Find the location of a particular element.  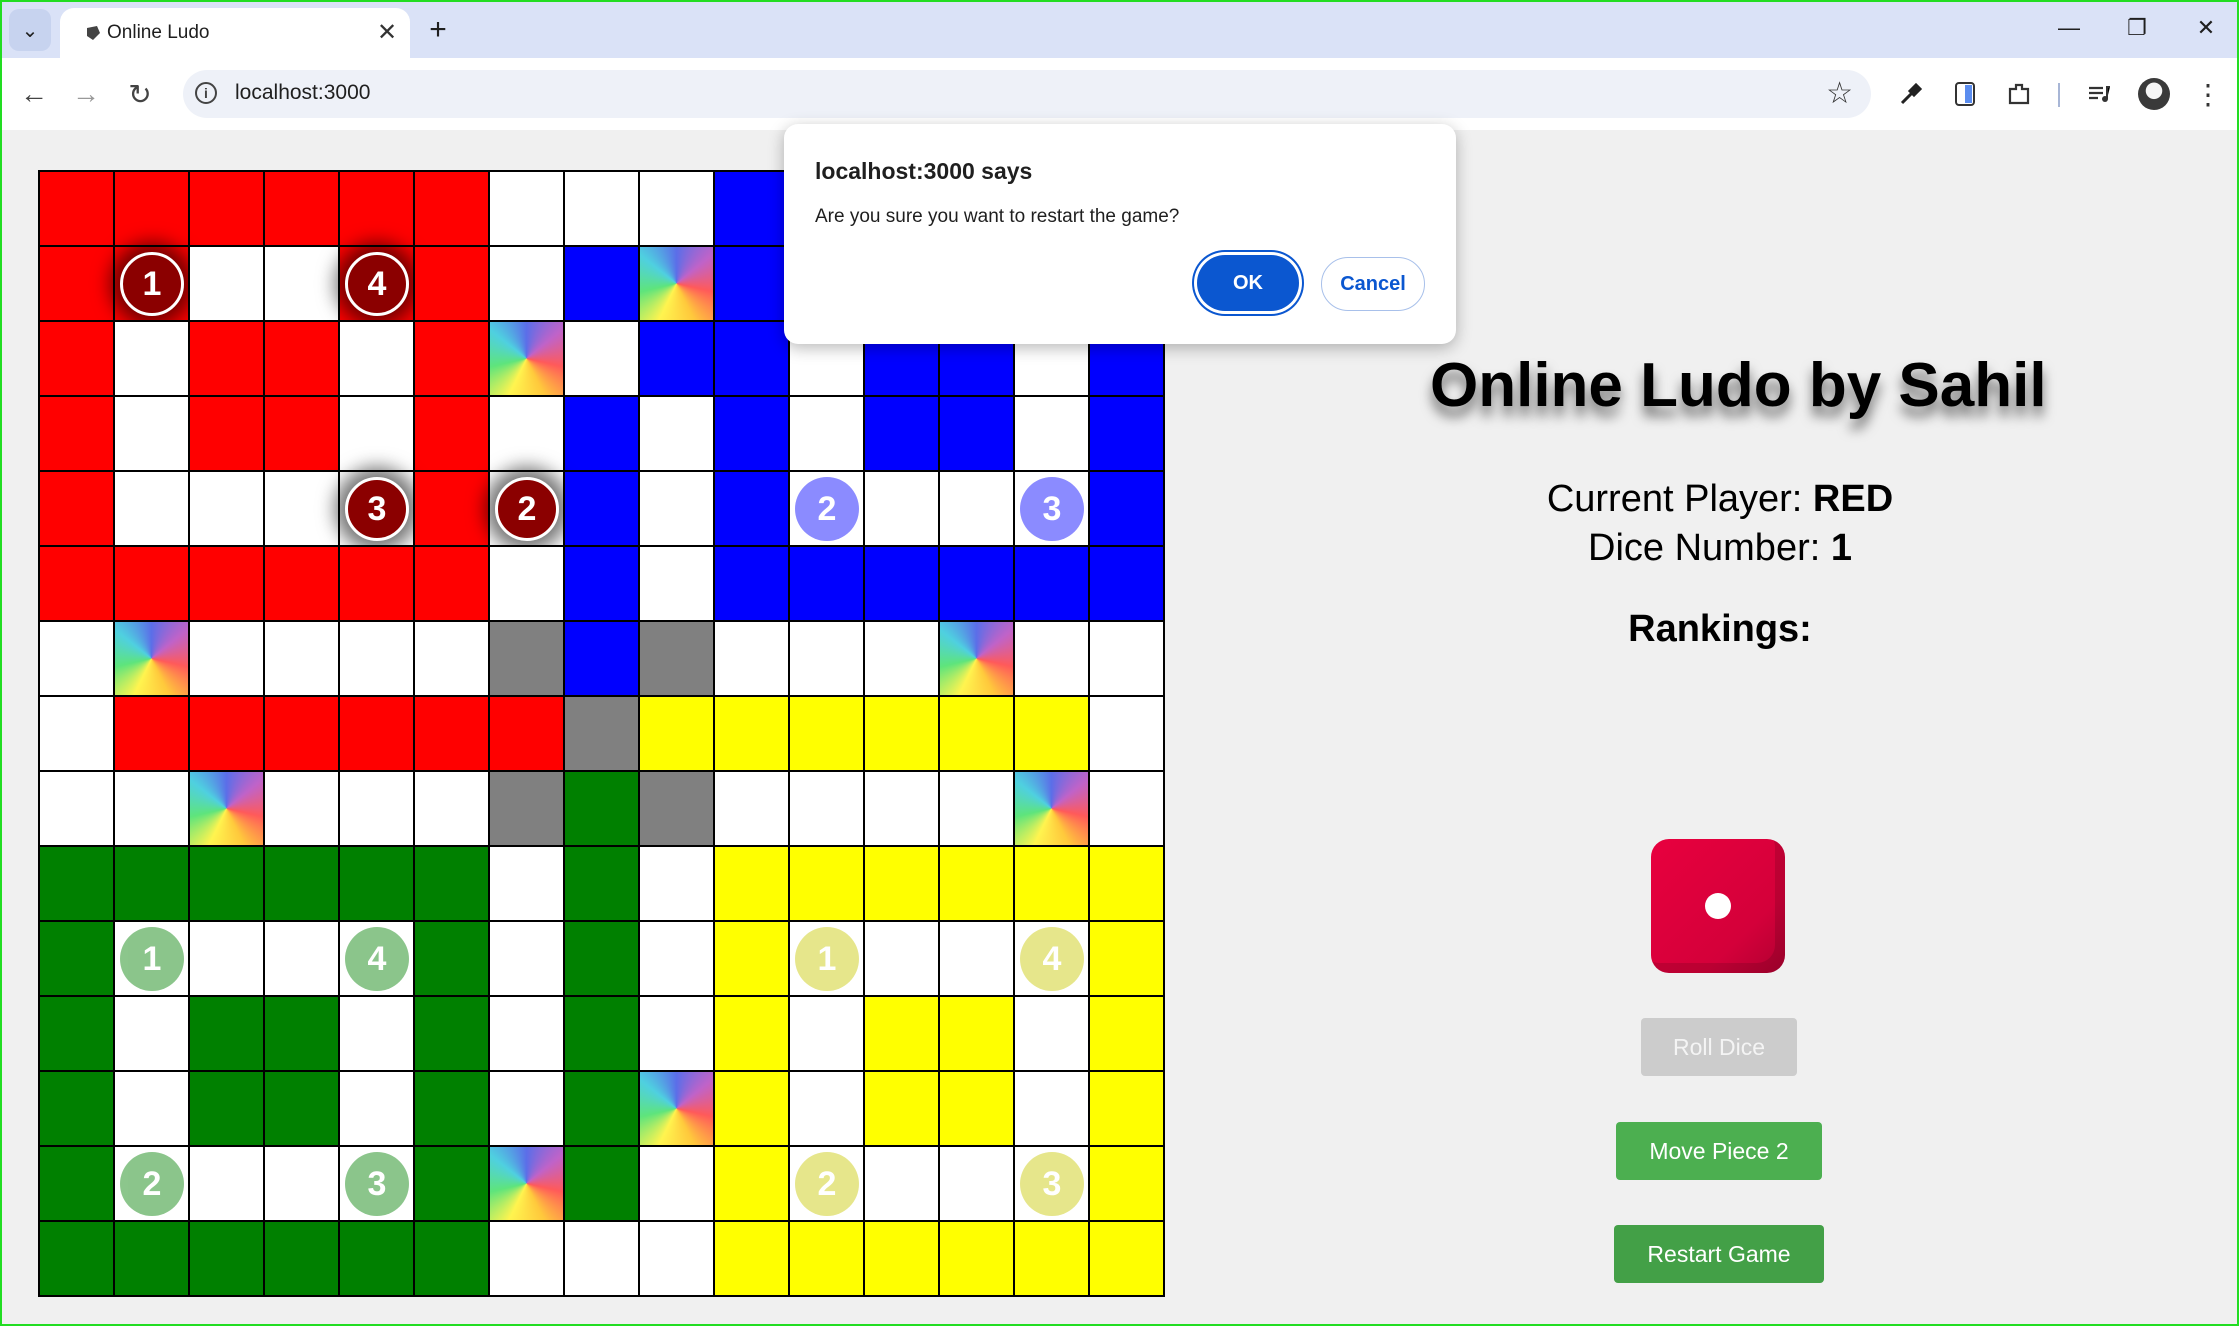

board-cell: 3 is located at coordinates (376, 508).